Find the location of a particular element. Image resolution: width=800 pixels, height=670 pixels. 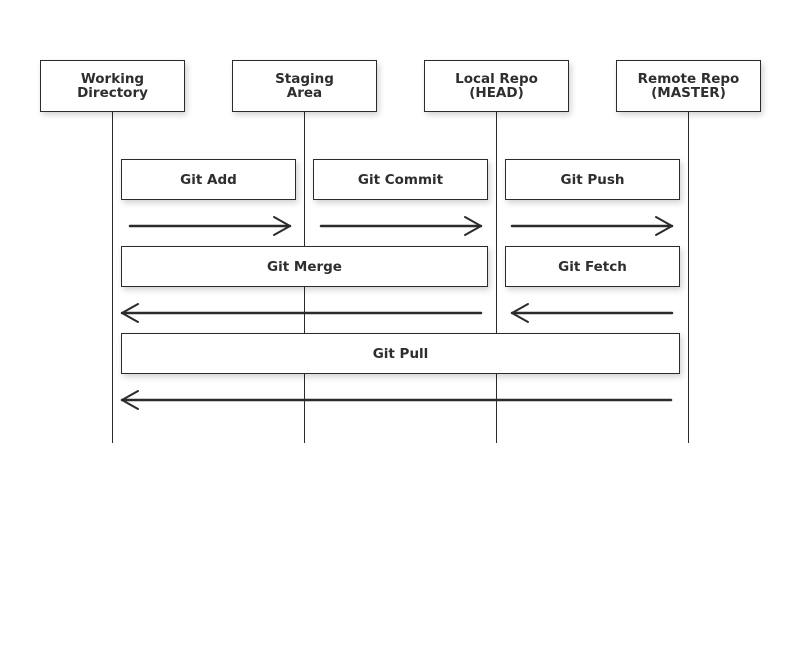

message-git-merge: Git Merge is located at coordinates (304, 266).